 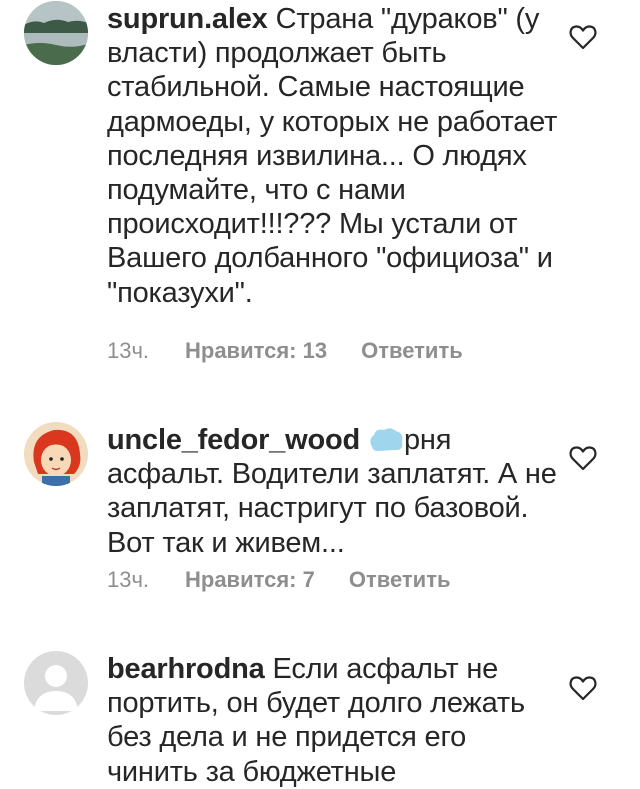 I want to click on default-user-avatar, so click(x=56, y=683).